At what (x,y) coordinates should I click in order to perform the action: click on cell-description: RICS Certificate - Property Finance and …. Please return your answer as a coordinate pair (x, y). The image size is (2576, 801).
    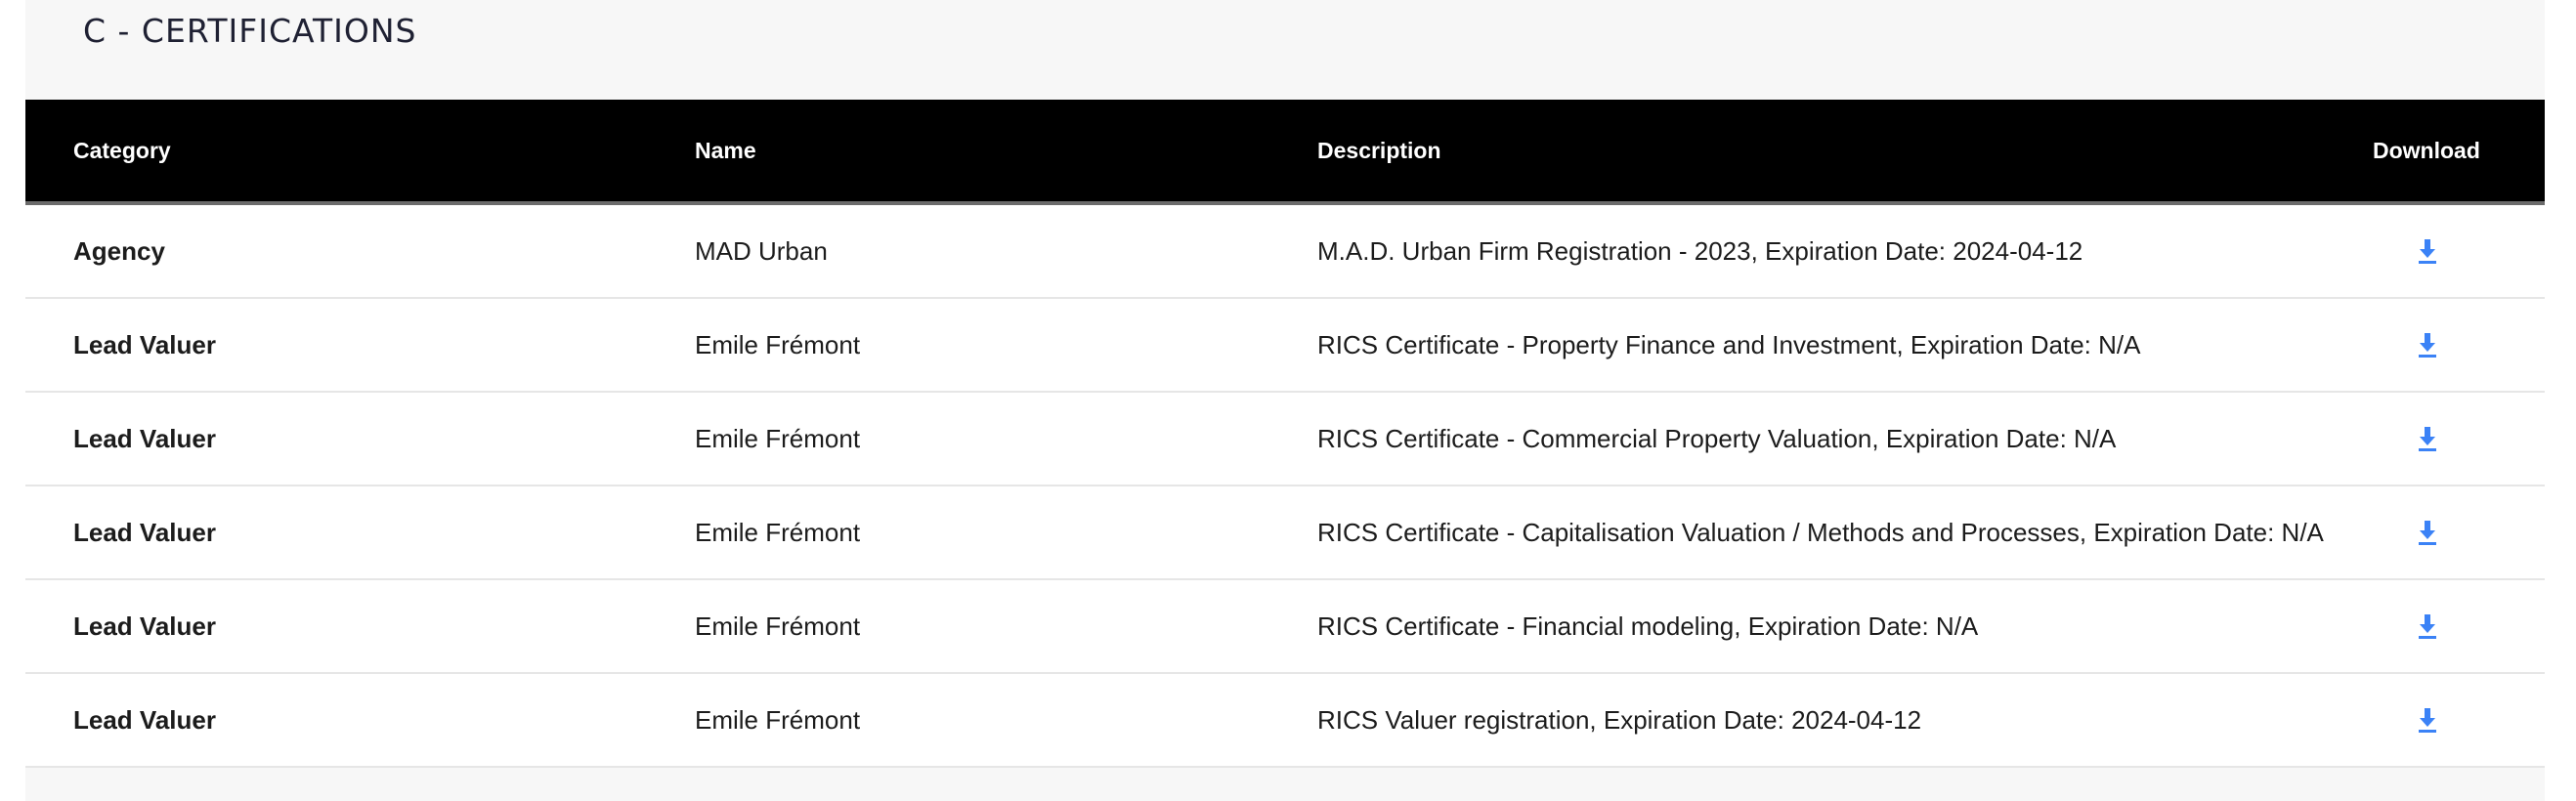
    Looking at the image, I should click on (1729, 345).